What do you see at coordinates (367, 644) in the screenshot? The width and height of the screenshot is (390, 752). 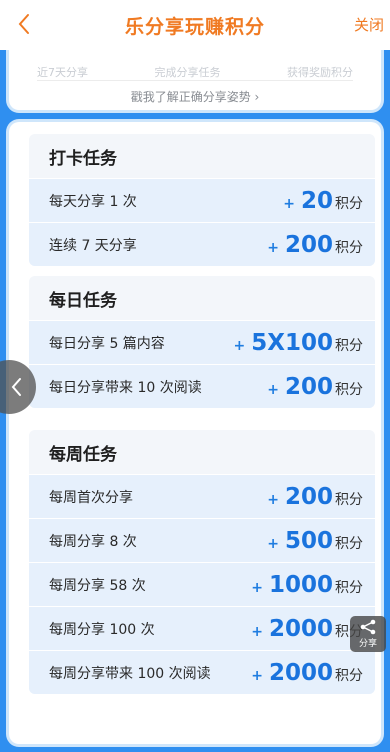 I see `share-label: 分享` at bounding box center [367, 644].